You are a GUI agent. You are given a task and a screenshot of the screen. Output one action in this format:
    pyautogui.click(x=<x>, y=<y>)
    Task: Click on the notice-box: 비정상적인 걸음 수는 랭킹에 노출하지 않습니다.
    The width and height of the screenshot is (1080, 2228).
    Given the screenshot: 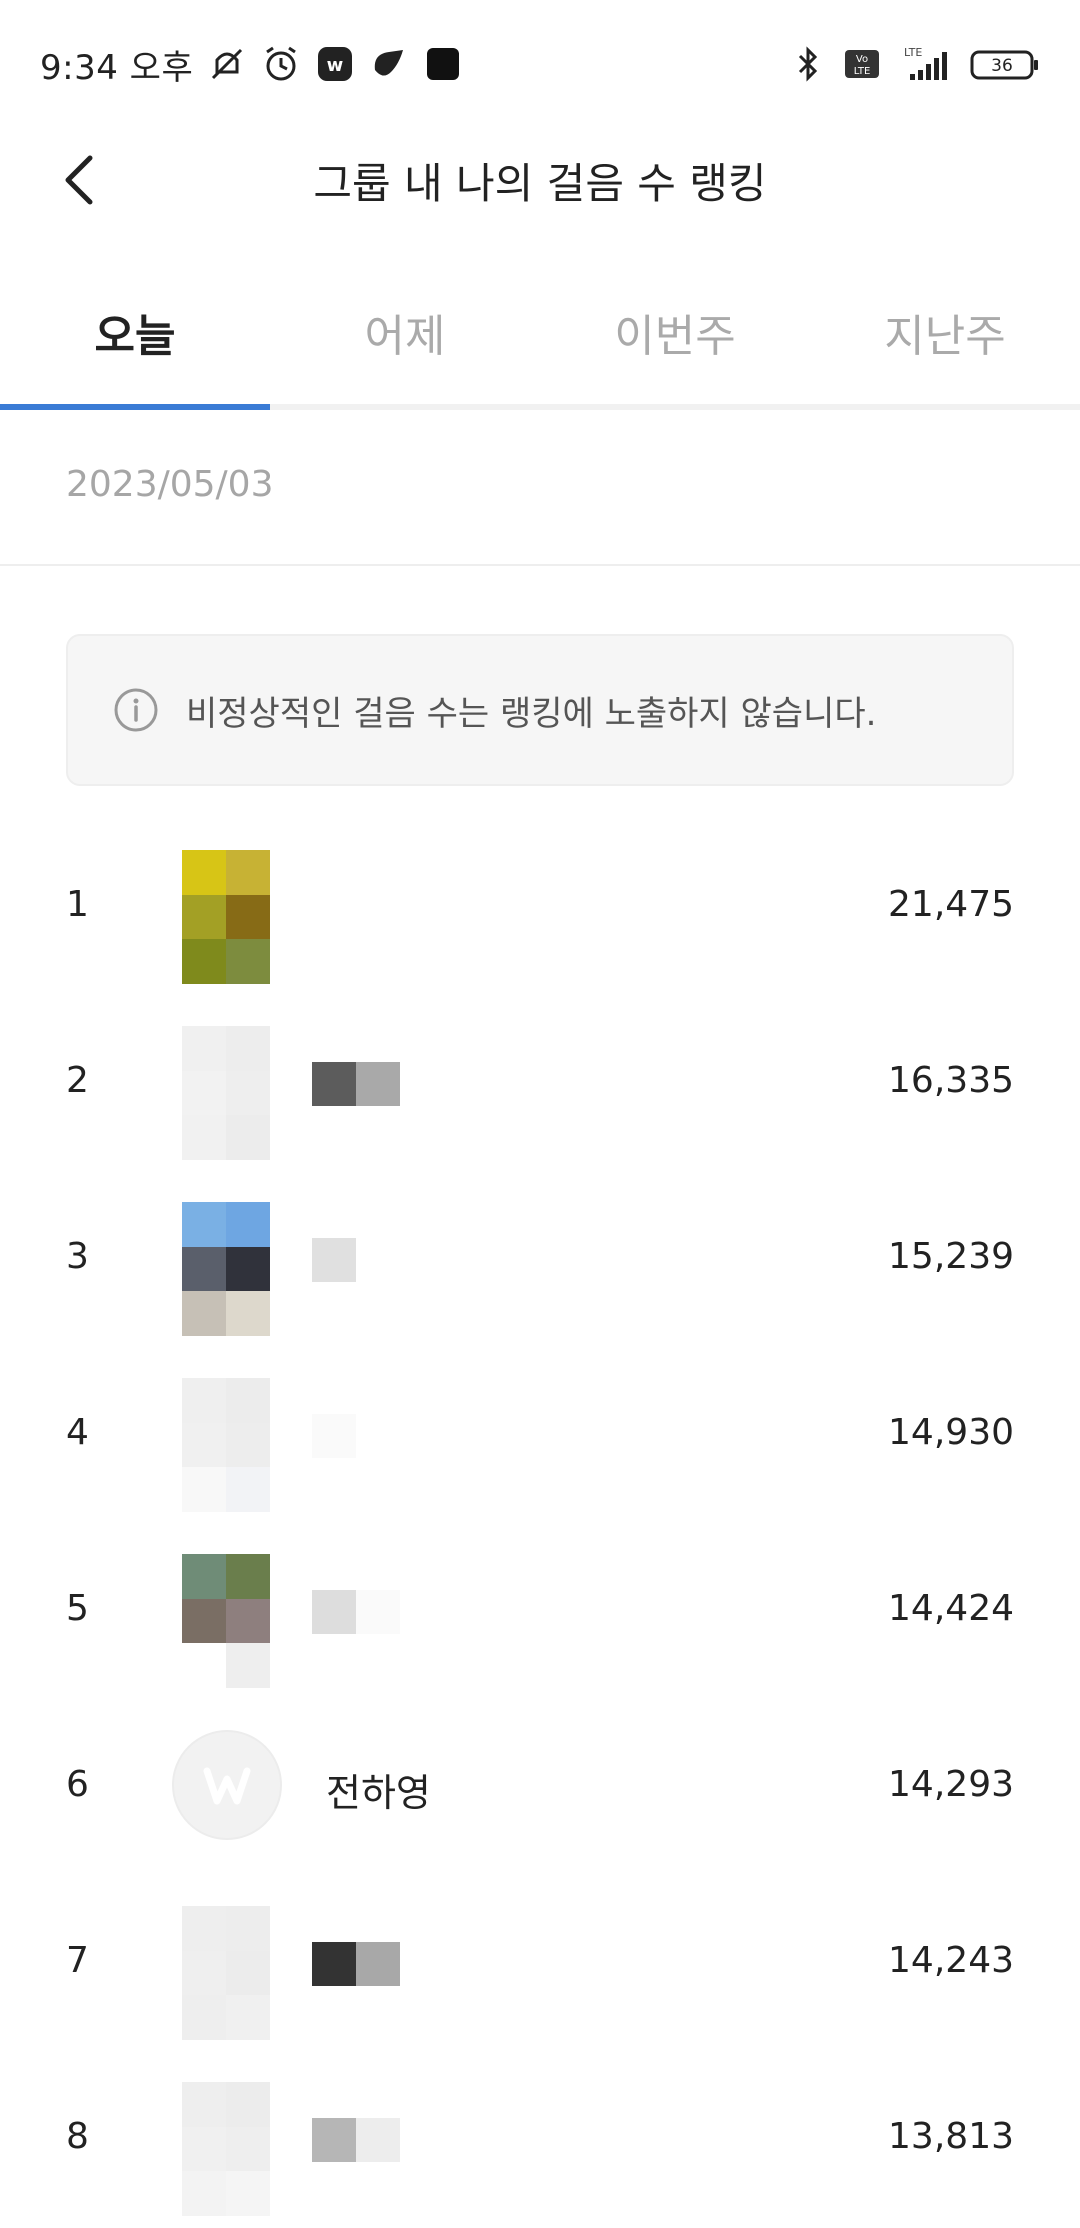 What is the action you would take?
    pyautogui.click(x=540, y=710)
    